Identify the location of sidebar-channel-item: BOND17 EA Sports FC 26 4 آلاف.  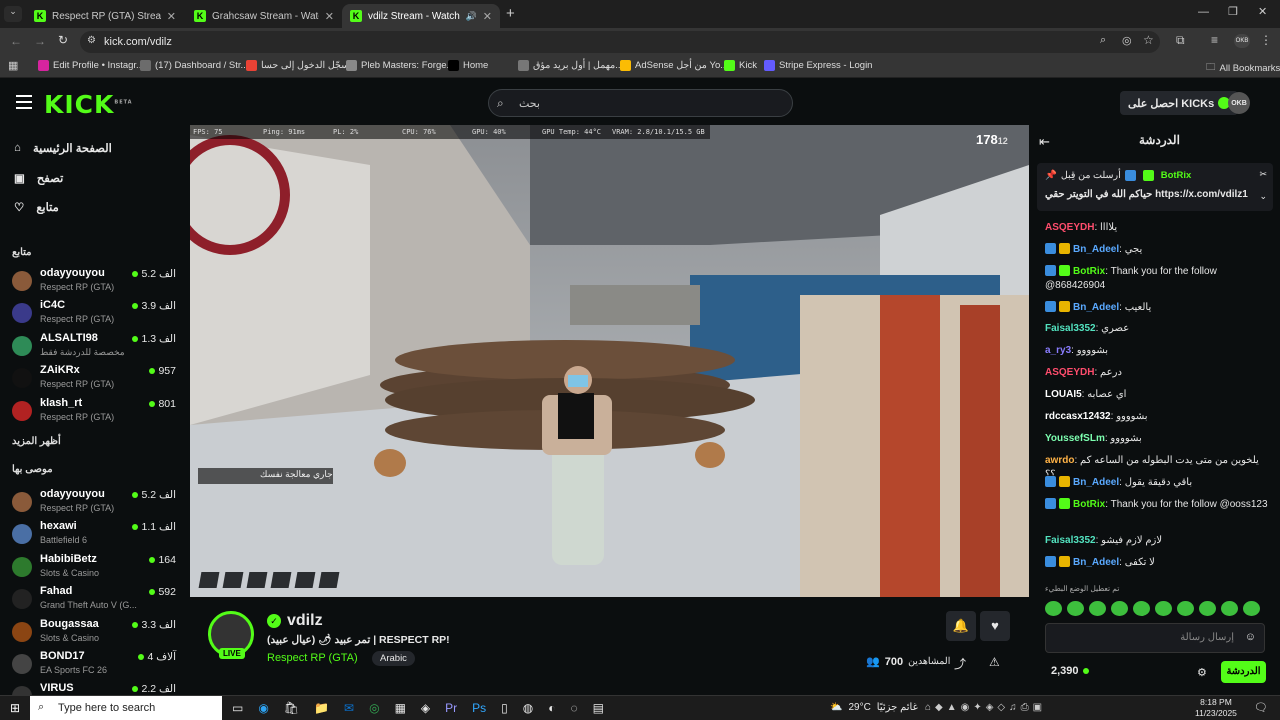
(97, 665).